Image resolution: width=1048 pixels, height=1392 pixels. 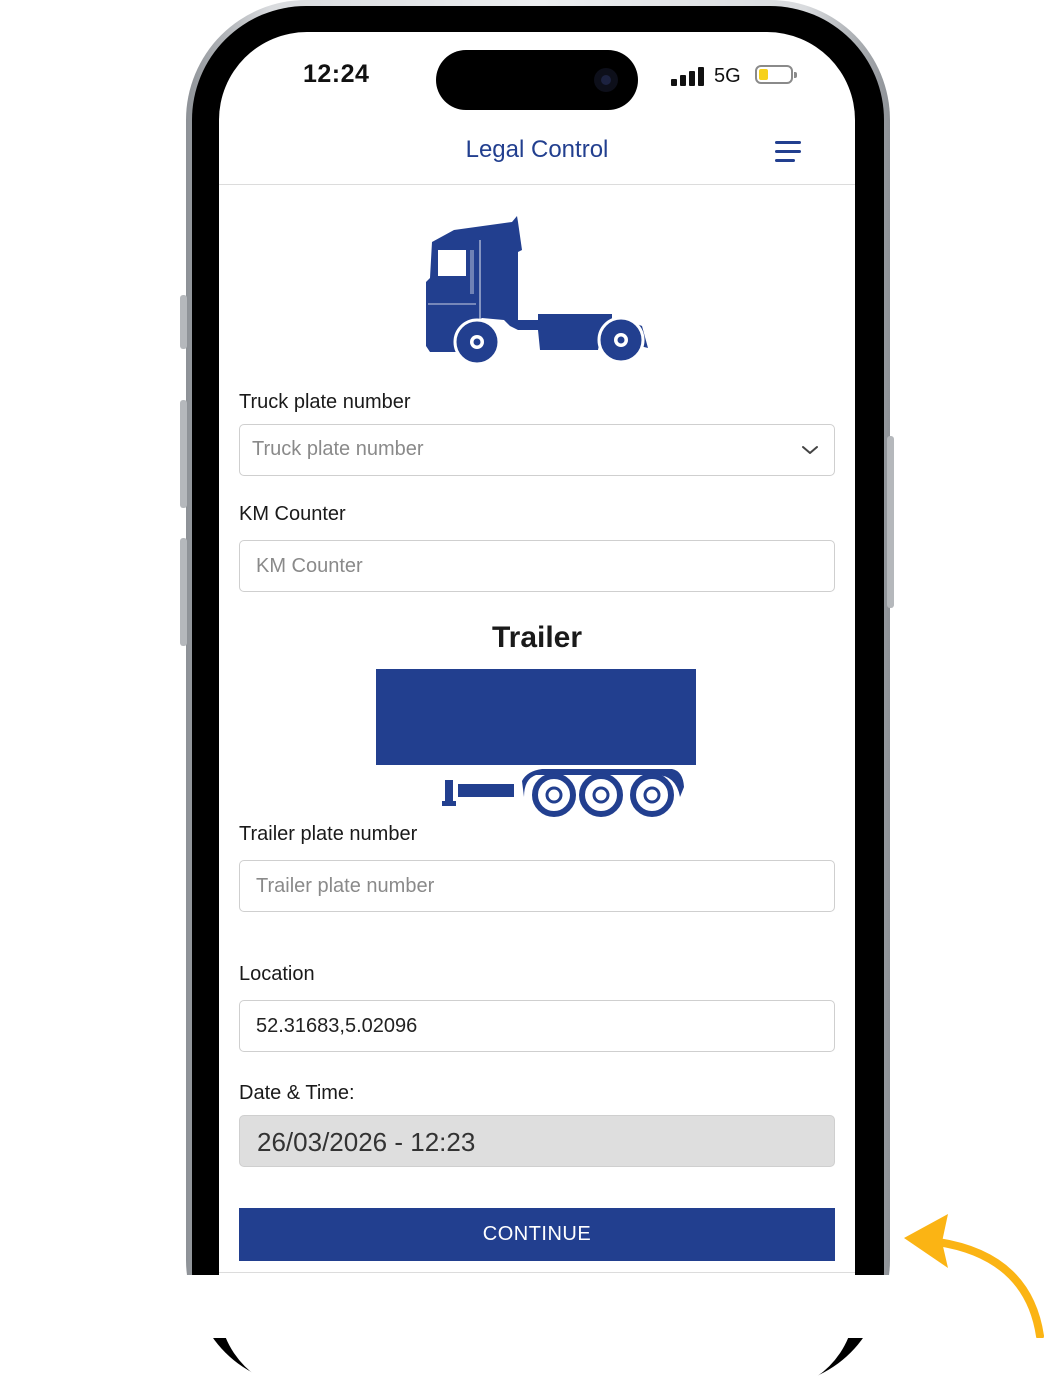 I want to click on truck-plate-label: Truck plate number, so click(x=325, y=402).